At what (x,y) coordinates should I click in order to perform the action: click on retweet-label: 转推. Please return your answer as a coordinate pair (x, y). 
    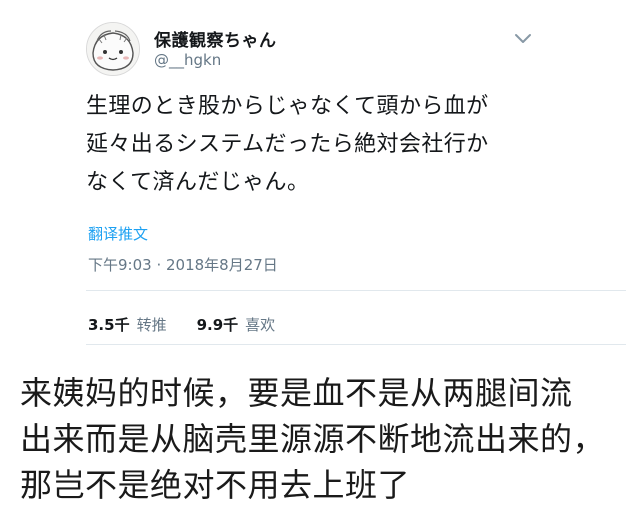
    Looking at the image, I should click on (151, 325).